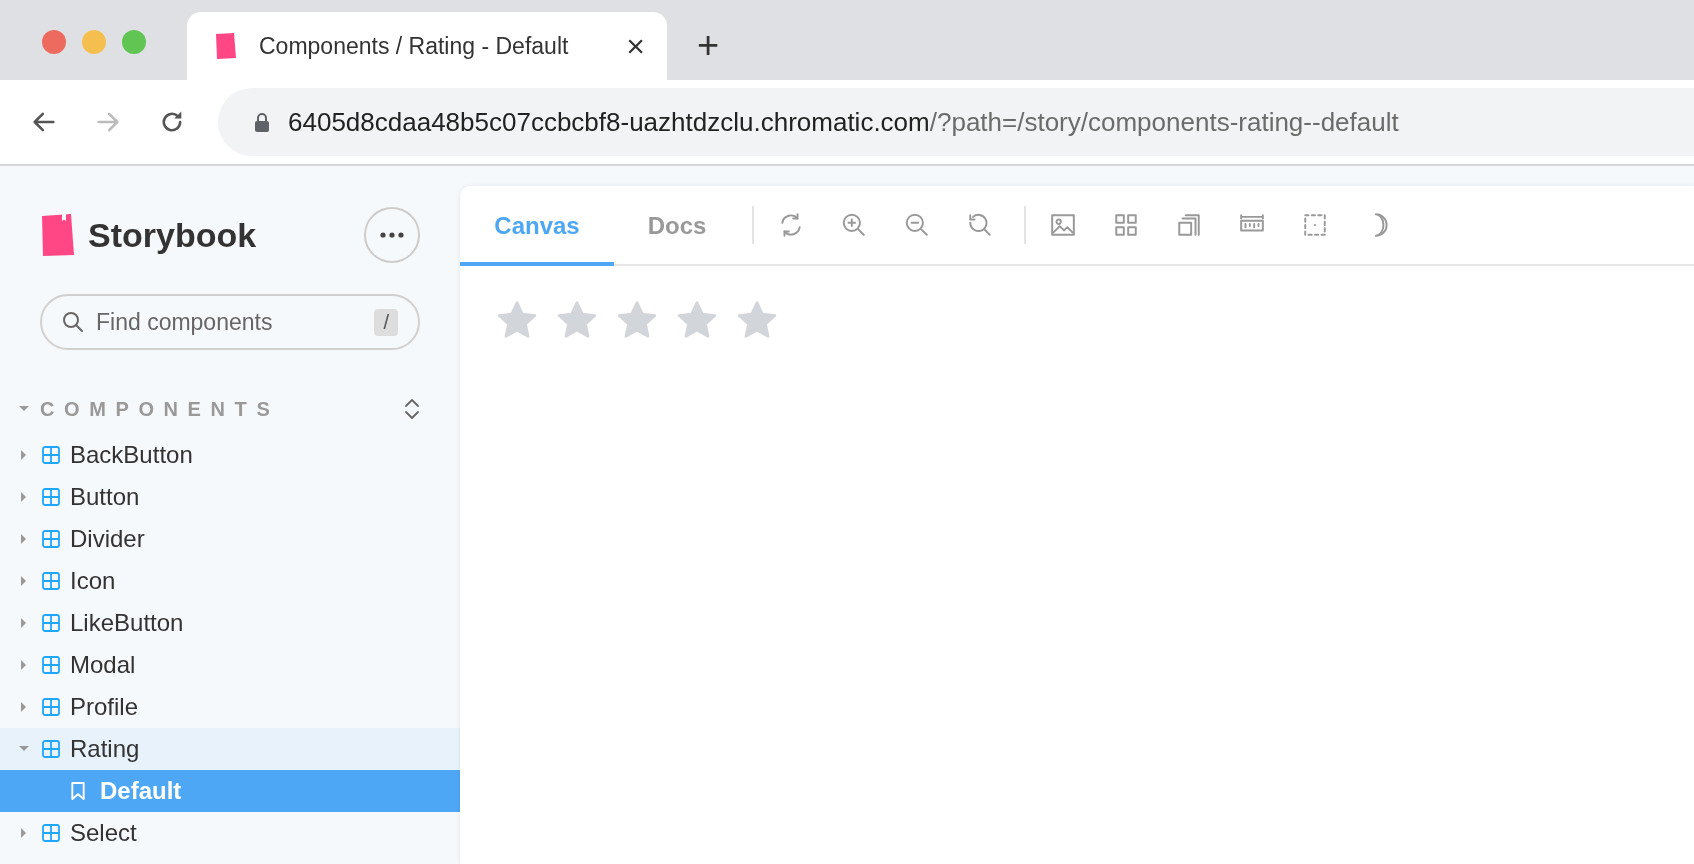 The height and width of the screenshot is (864, 1694). Describe the element at coordinates (635, 46) in the screenshot. I see `tab-close-button: ×` at that location.